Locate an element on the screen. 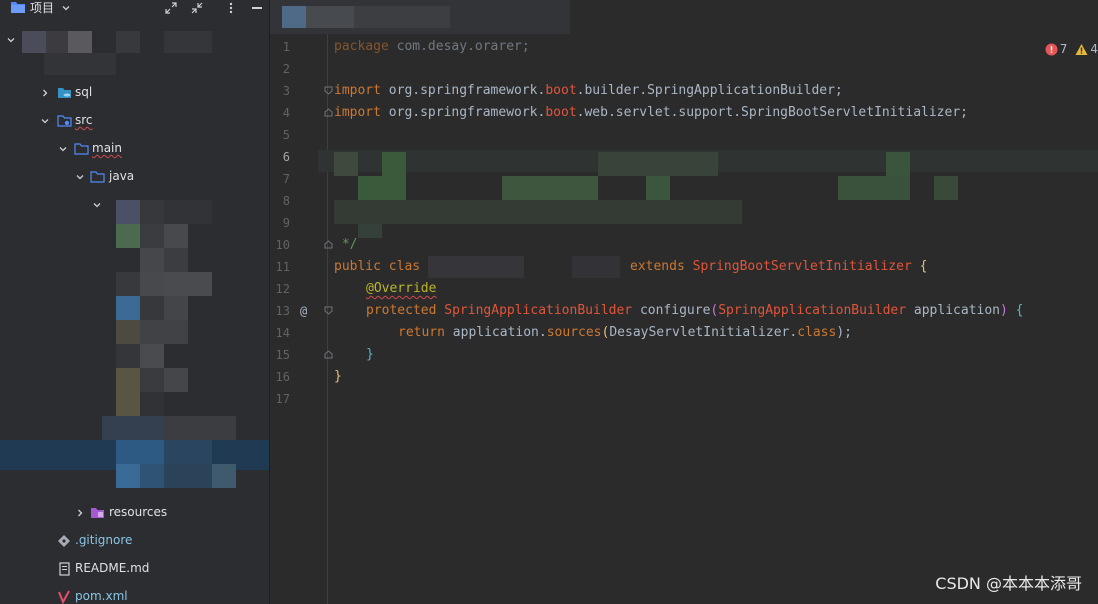  tree-row-java: java is located at coordinates (134, 177).